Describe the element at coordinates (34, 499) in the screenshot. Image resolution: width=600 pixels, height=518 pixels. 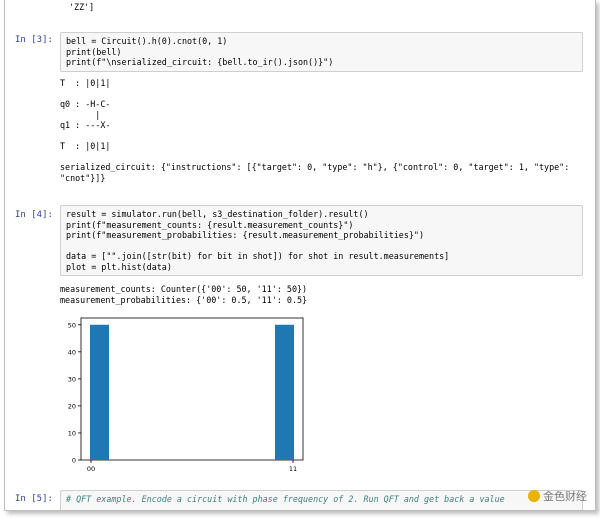
I see `cell-5-prompt: In [5]:` at that location.